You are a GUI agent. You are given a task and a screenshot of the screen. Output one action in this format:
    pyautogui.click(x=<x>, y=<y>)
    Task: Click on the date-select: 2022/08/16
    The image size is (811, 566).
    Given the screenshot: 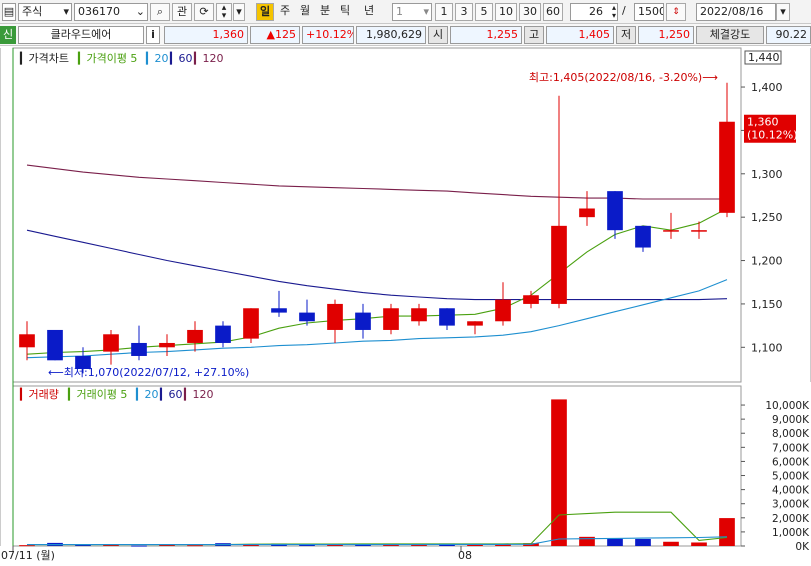 What is the action you would take?
    pyautogui.click(x=736, y=12)
    